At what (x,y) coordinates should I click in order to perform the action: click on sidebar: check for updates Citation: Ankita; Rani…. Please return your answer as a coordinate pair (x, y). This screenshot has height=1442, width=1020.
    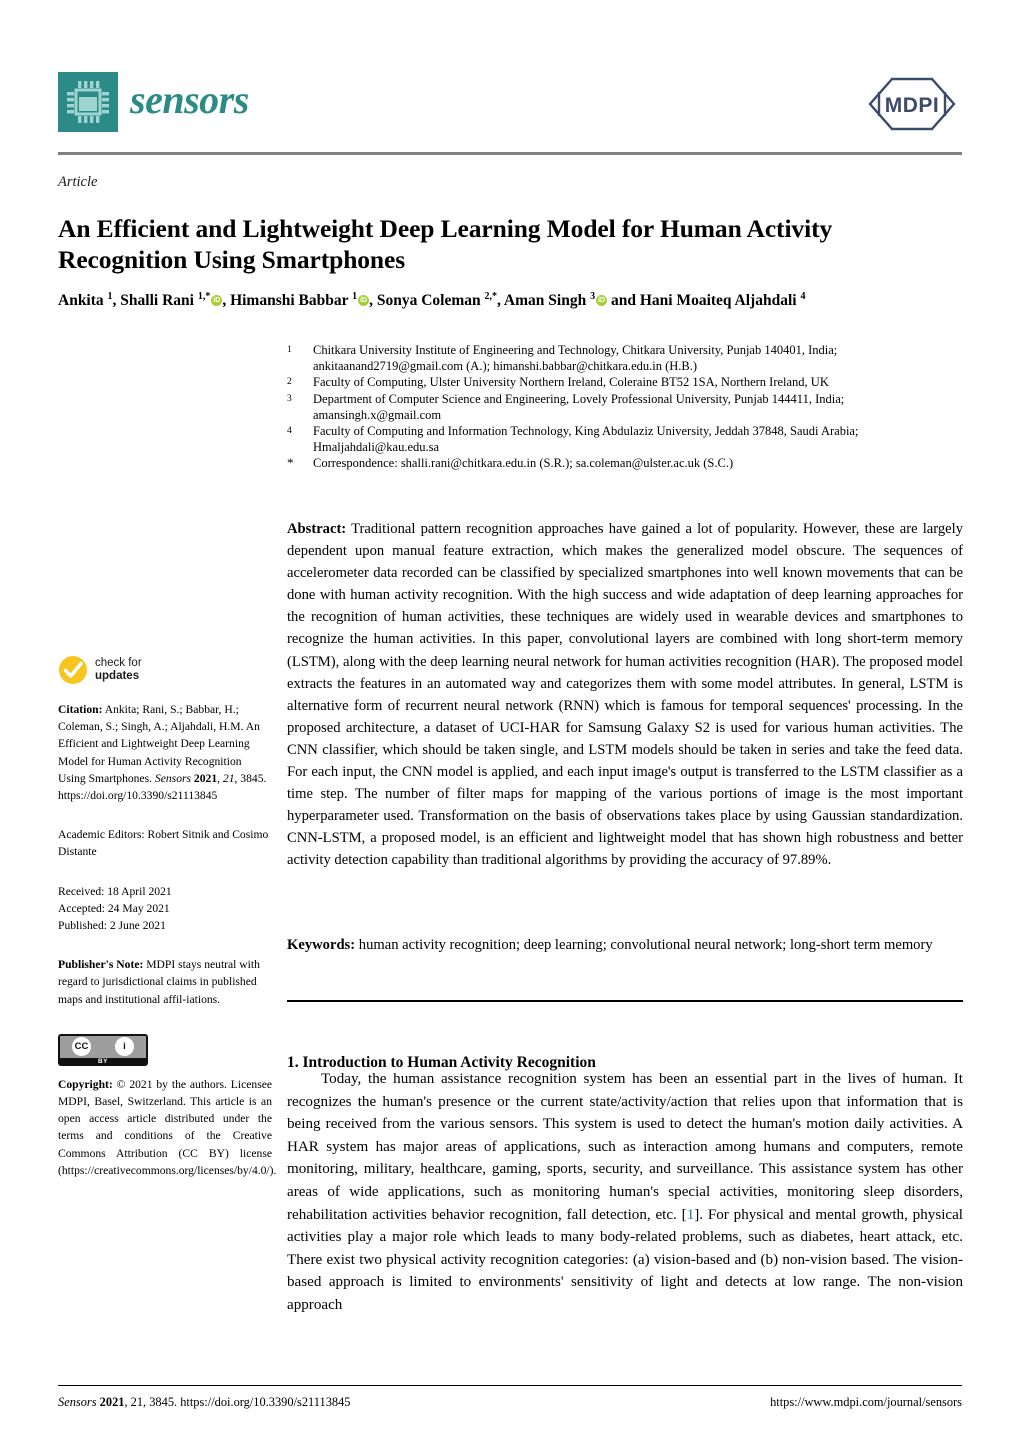
    Looking at the image, I should click on (167, 917).